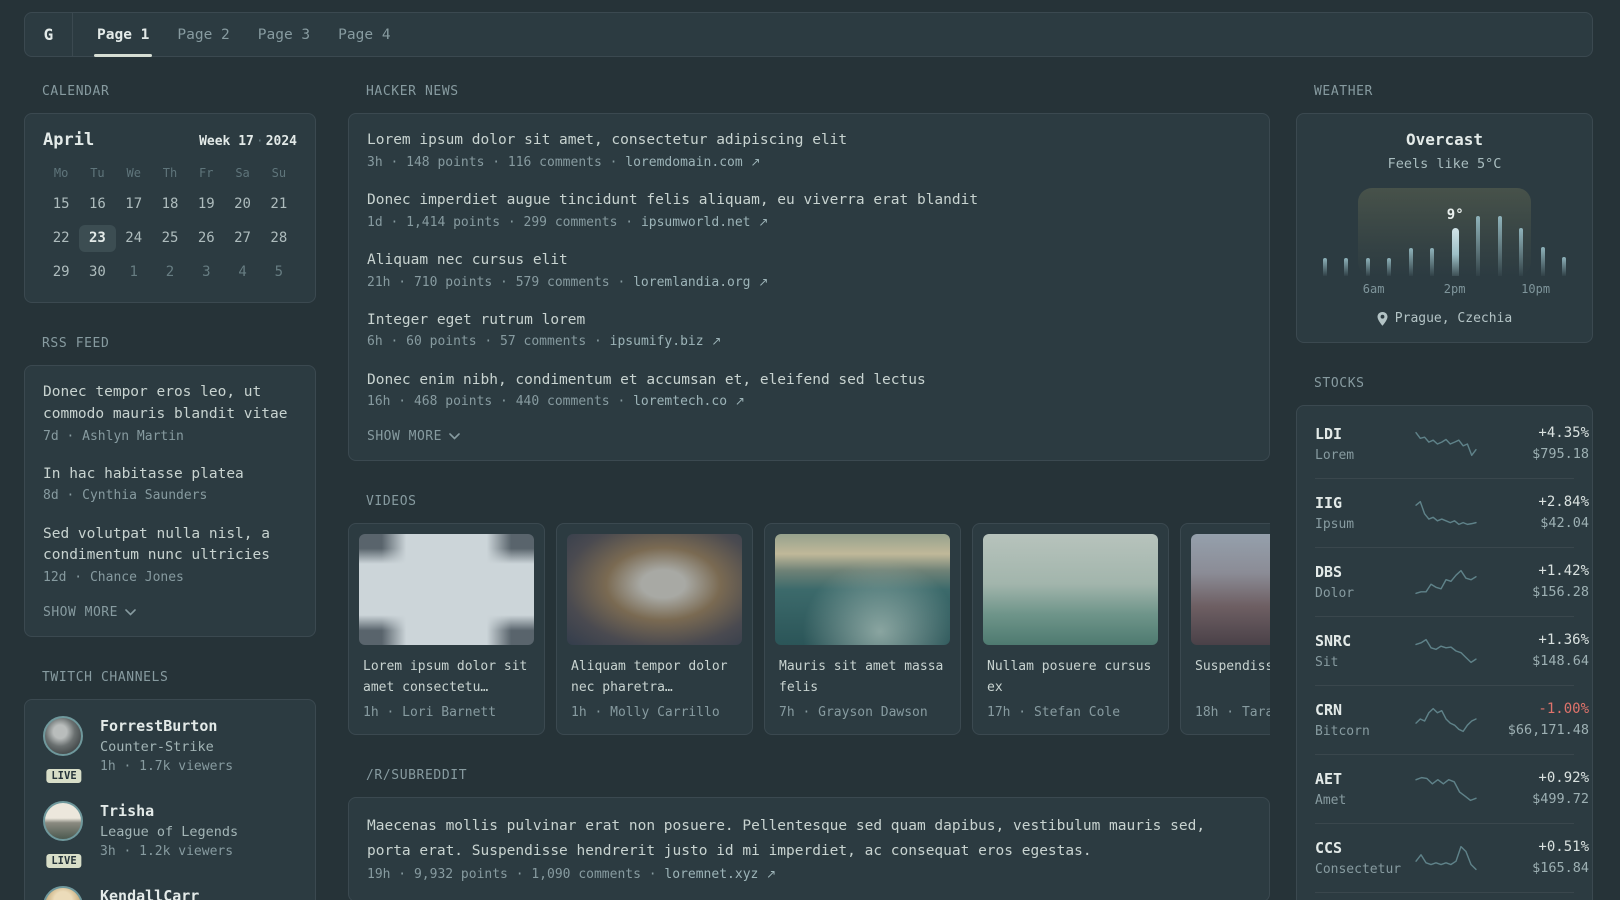 The width and height of the screenshot is (1620, 900). Describe the element at coordinates (1452, 650) in the screenshot. I see `stock-row: SNRC Sit +1.36% $148.64` at that location.